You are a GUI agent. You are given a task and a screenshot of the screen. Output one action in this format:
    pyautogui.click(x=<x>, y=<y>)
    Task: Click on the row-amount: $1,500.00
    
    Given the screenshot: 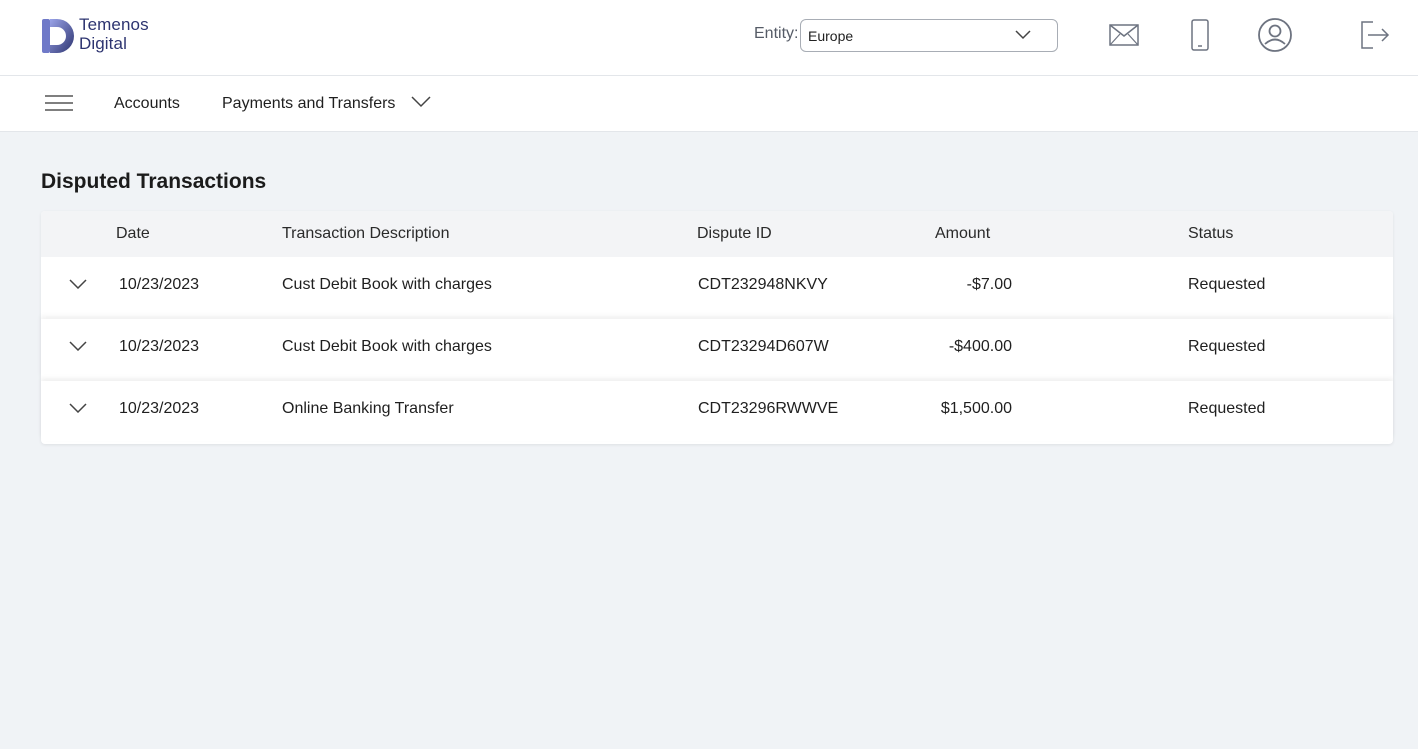 What is the action you would take?
    pyautogui.click(x=976, y=408)
    